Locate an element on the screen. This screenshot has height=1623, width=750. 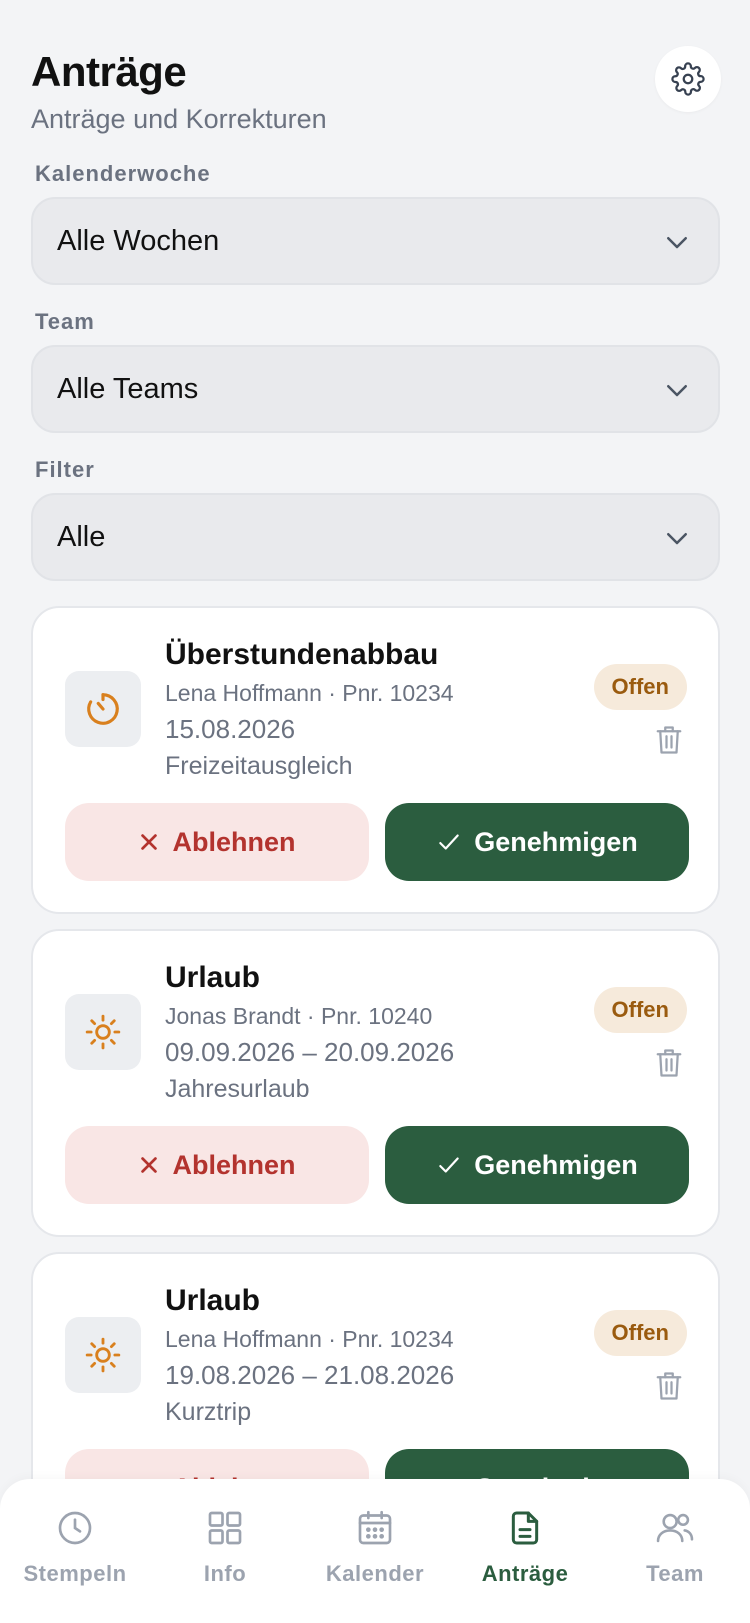
users-icon is located at coordinates (675, 1528).